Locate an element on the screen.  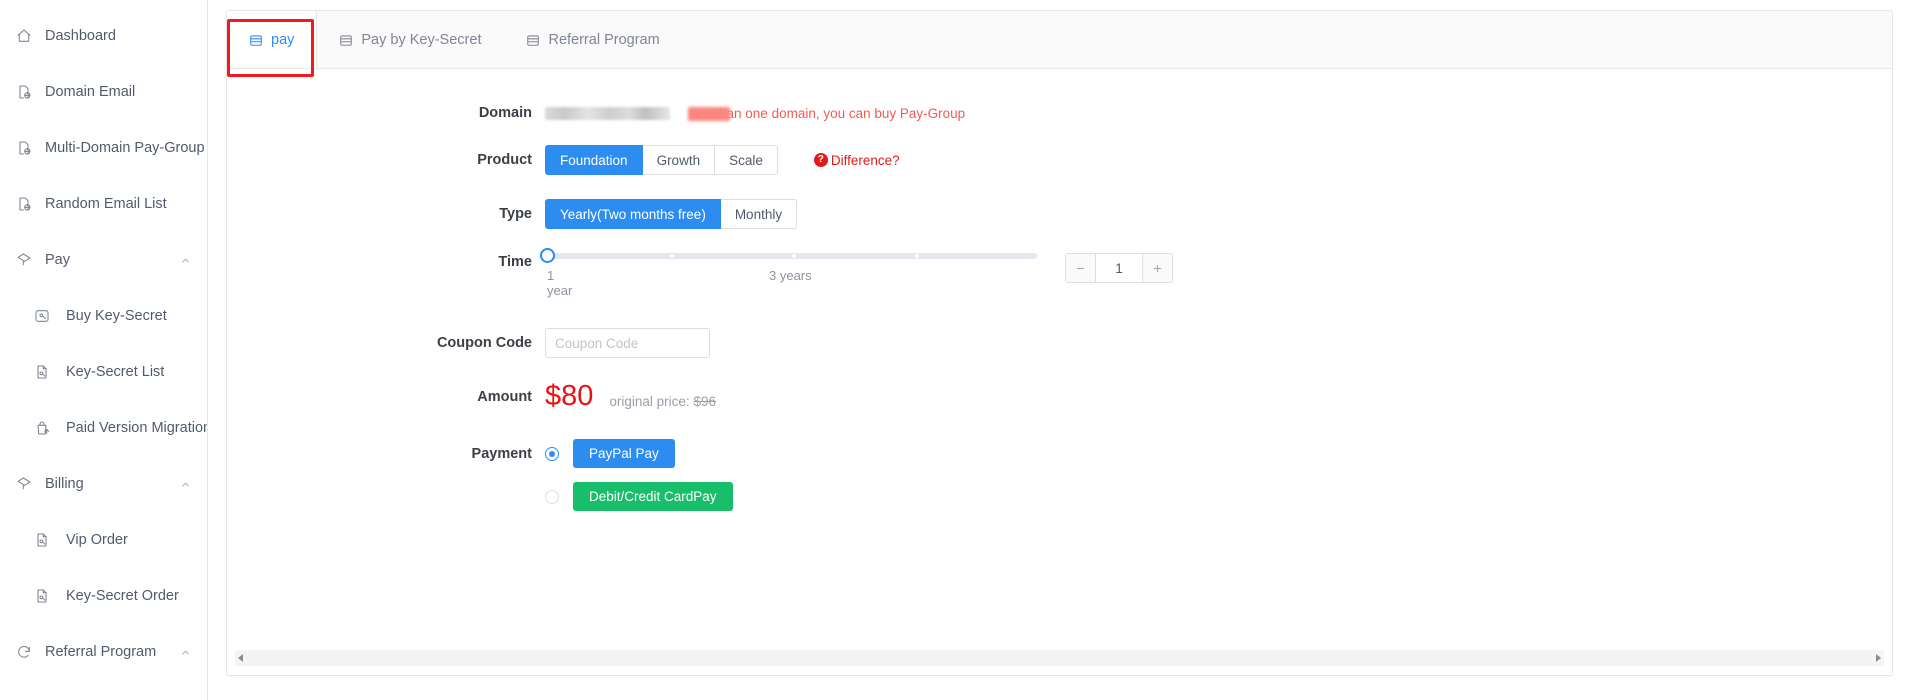
question-mark-icon: ? is located at coordinates (820, 160).